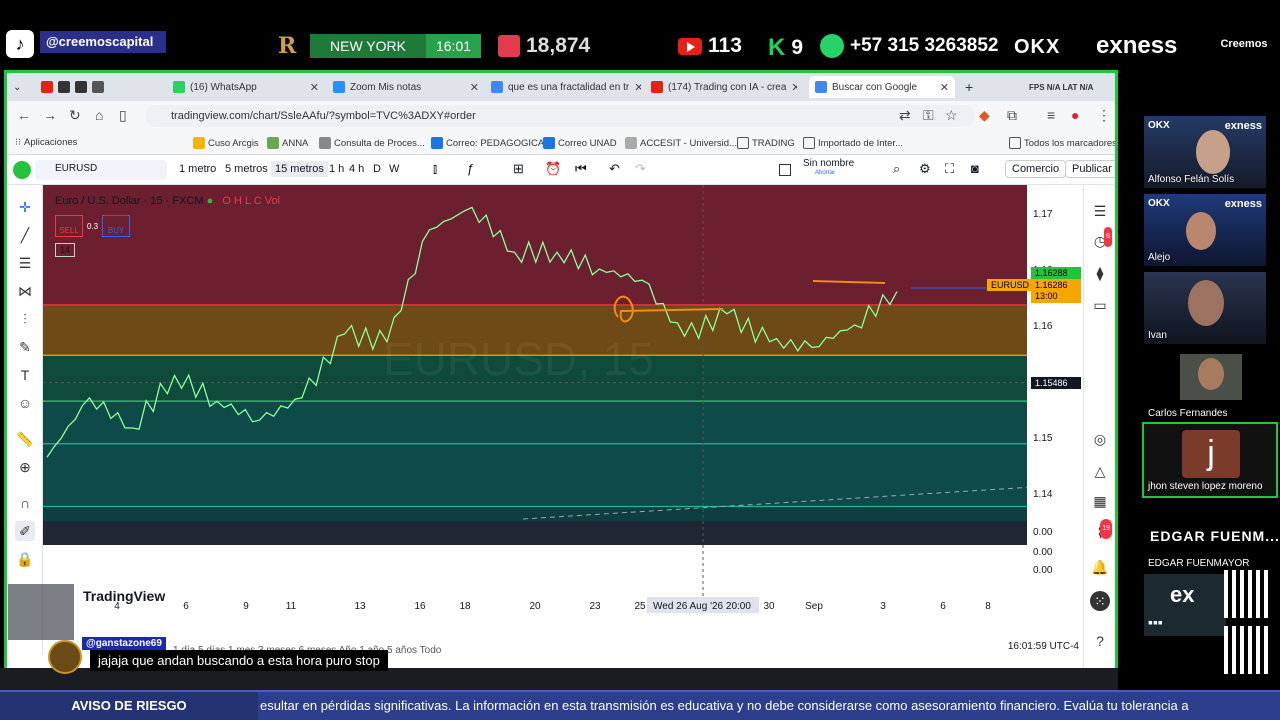 The width and height of the screenshot is (1280, 720). What do you see at coordinates (47, 87) in the screenshot?
I see `pinned-tab-icon` at bounding box center [47, 87].